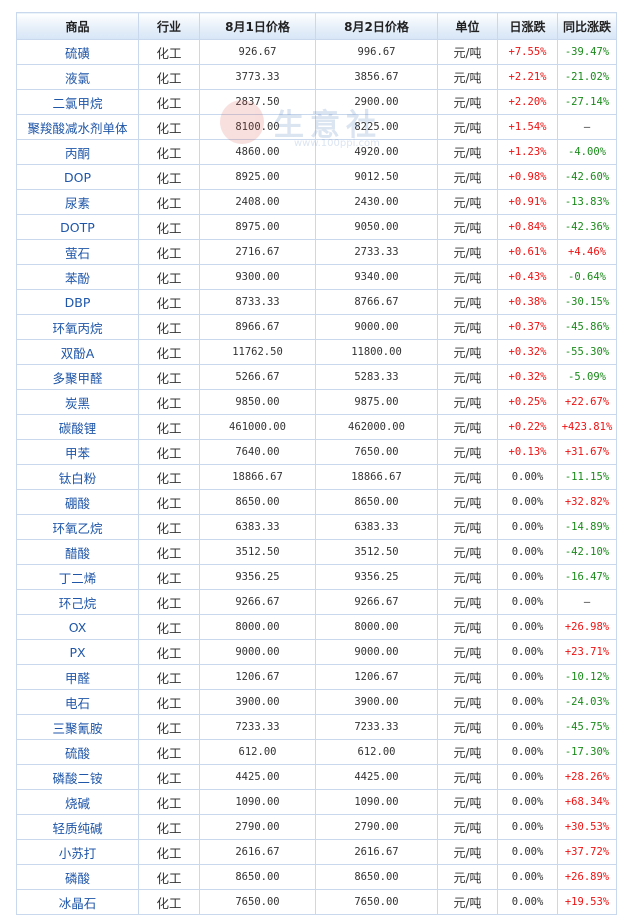 The width and height of the screenshot is (635, 915). Describe the element at coordinates (77, 802) in the screenshot. I see `commodity-name-link: 烧碱` at that location.